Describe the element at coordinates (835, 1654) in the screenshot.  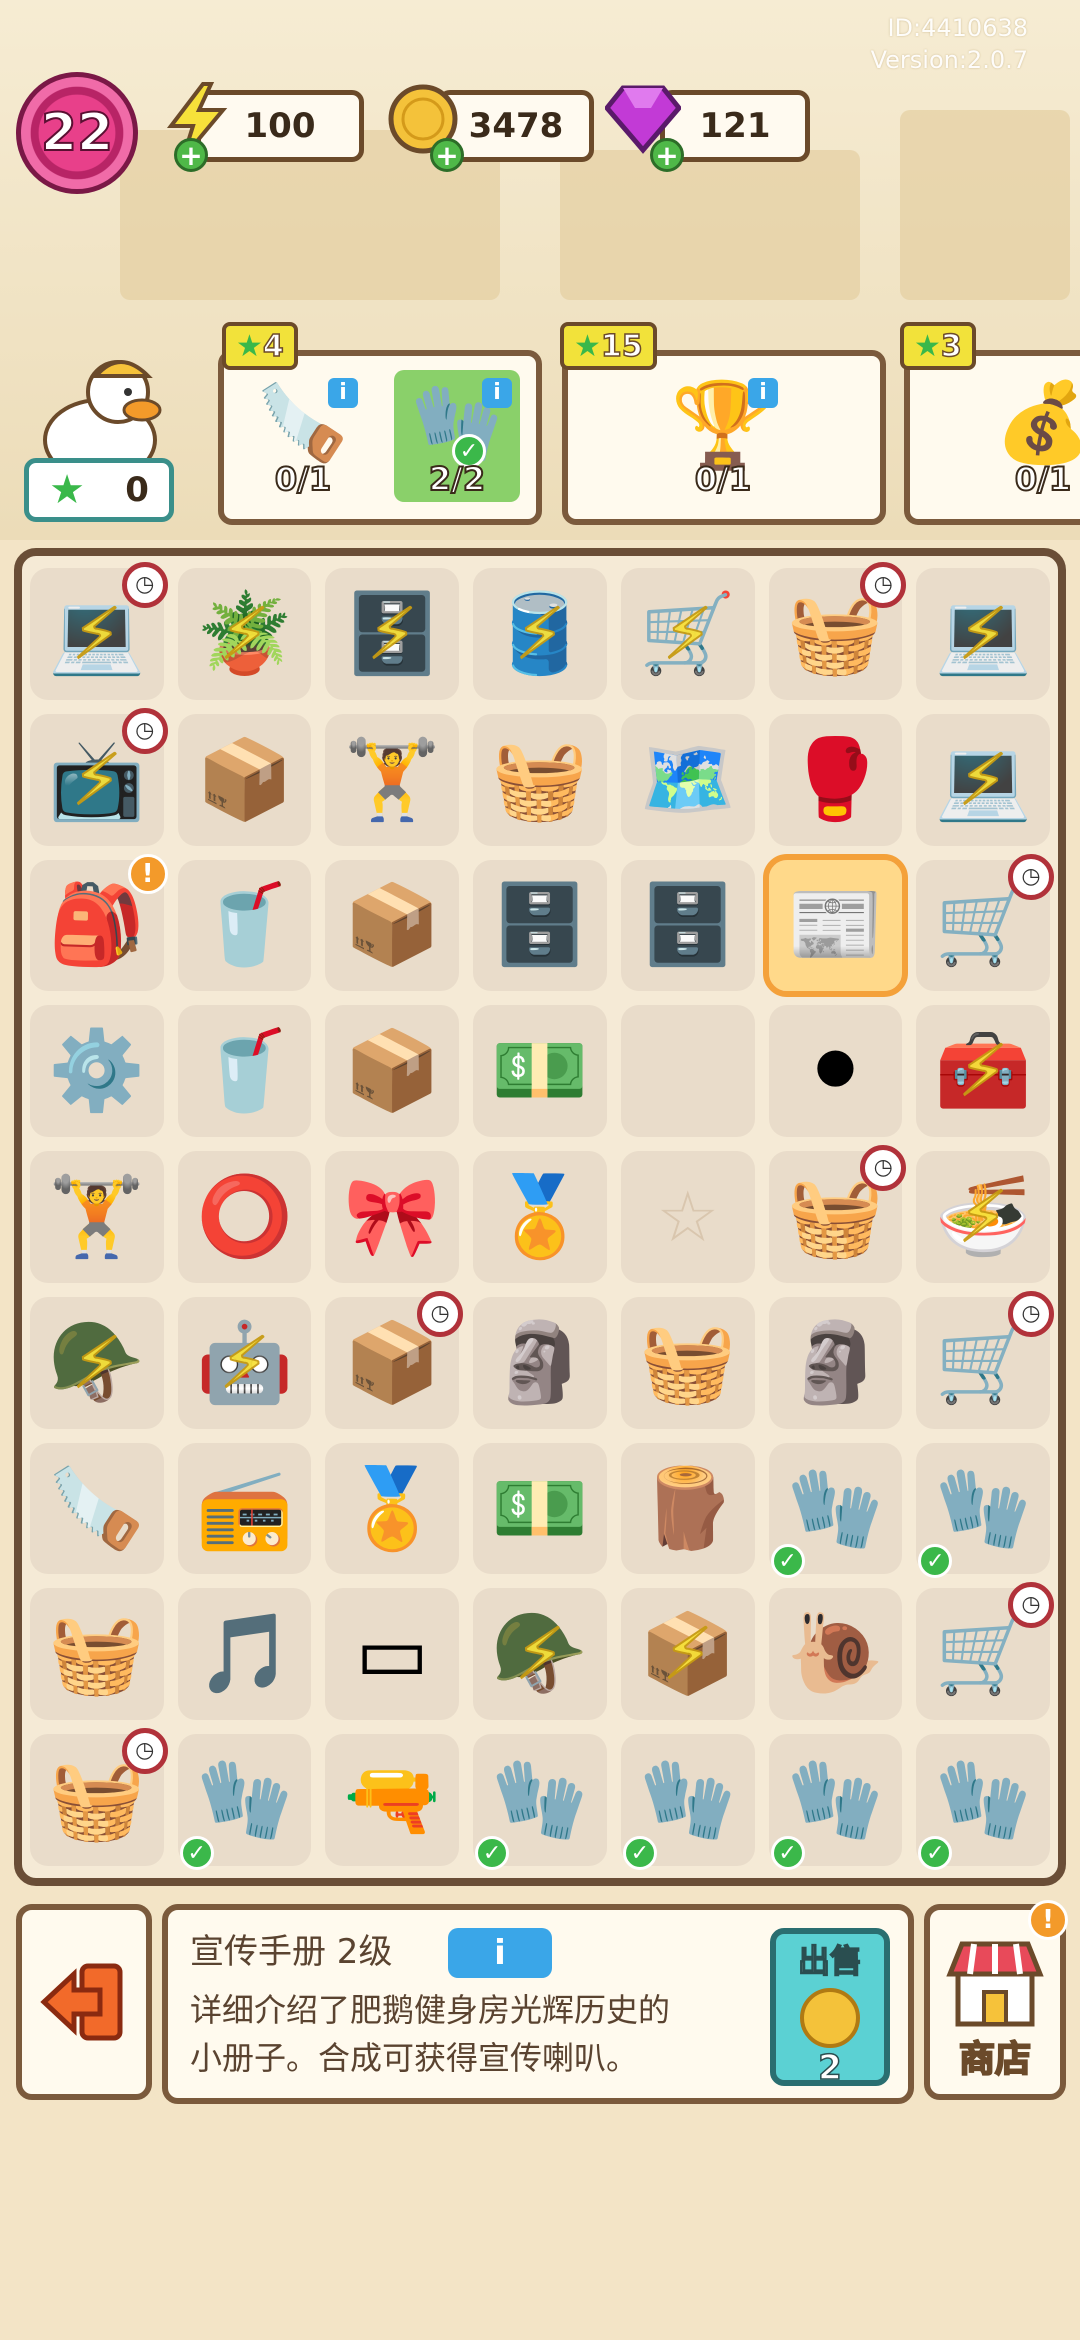
I see `board-cell: 🐌` at that location.